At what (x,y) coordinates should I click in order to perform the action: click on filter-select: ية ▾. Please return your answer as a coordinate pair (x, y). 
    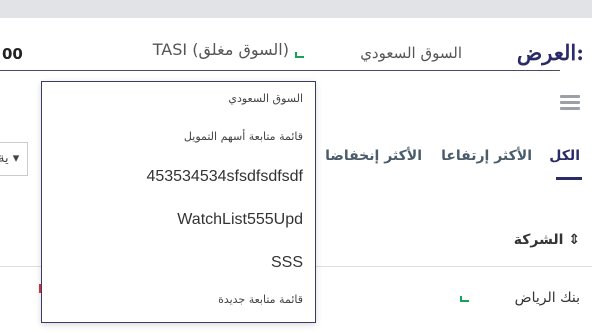
    Looking at the image, I should click on (14, 159).